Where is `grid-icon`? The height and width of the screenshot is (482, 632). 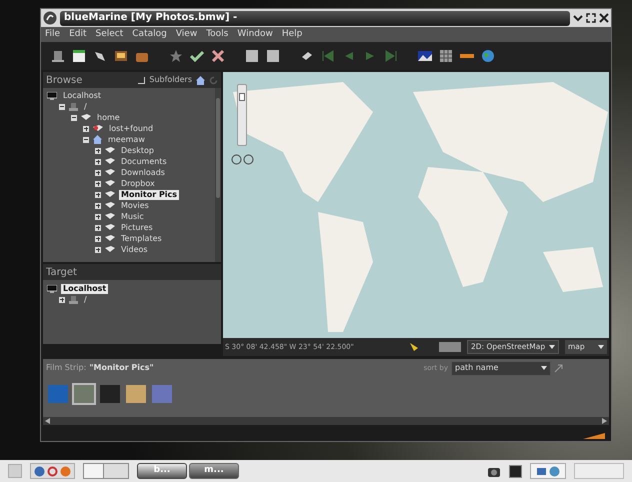
grid-icon is located at coordinates (446, 56).